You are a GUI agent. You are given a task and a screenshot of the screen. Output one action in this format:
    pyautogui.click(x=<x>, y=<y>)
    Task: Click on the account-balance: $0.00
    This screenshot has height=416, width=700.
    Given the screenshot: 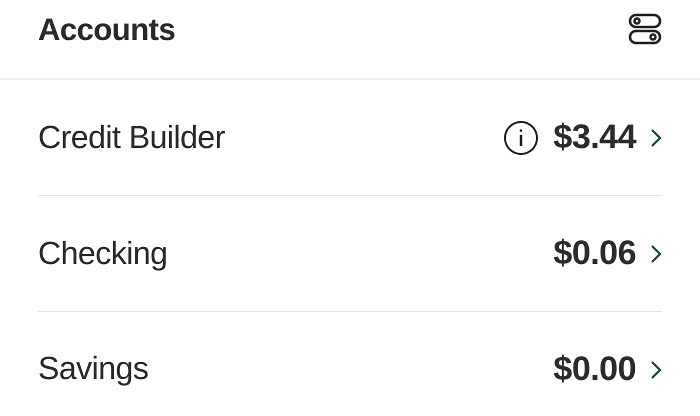 What is the action you would take?
    pyautogui.click(x=594, y=369)
    